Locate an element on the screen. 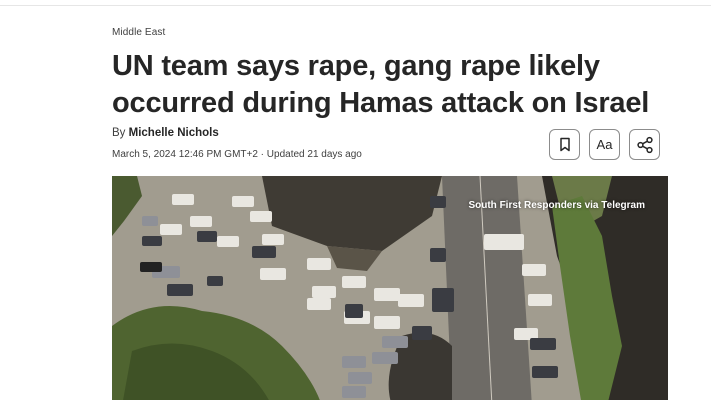  share-icon is located at coordinates (644, 144).